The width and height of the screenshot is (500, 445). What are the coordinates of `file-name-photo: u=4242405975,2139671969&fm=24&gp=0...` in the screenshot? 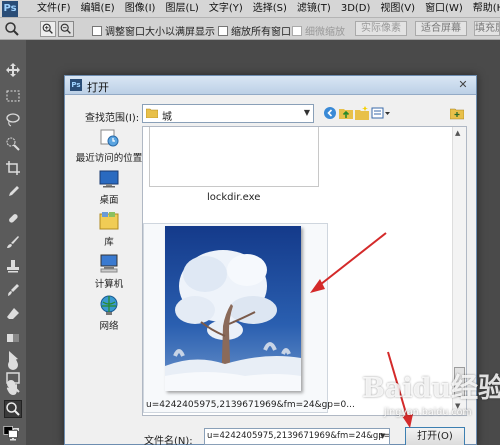 It's located at (250, 405).